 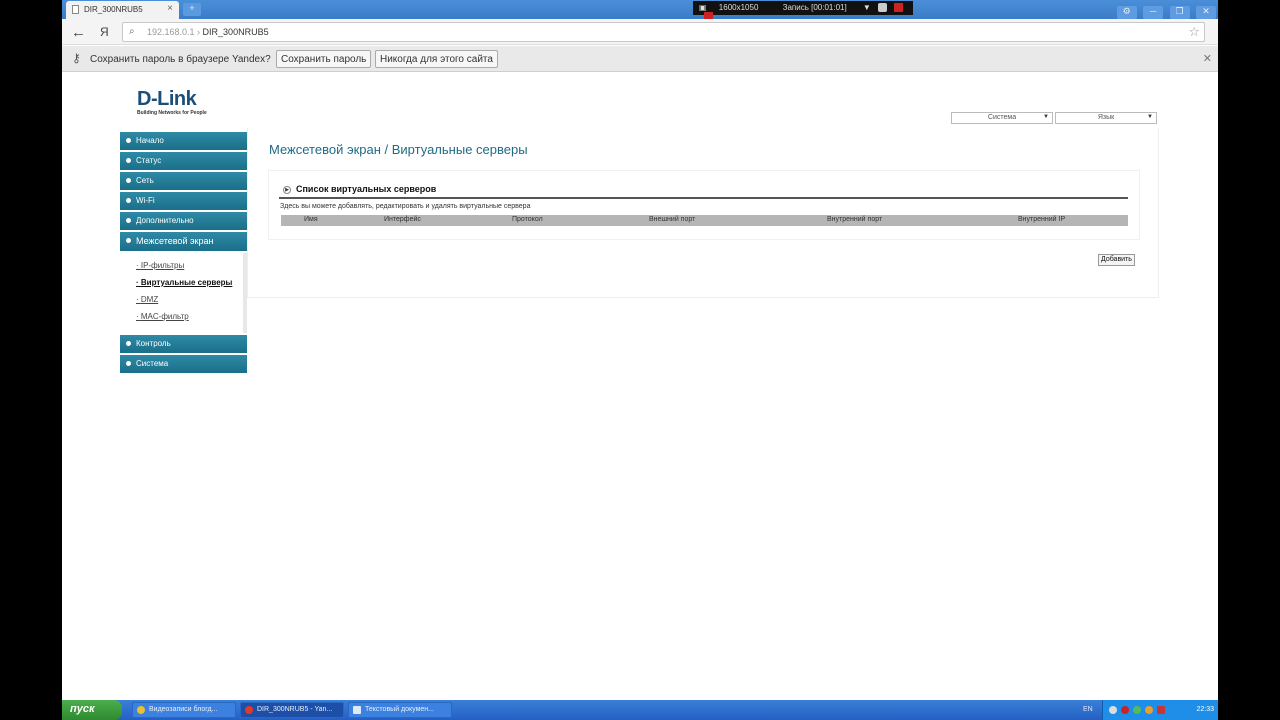 What do you see at coordinates (165, 220) in the screenshot?
I see `sidebar-item-label: Дополнительно` at bounding box center [165, 220].